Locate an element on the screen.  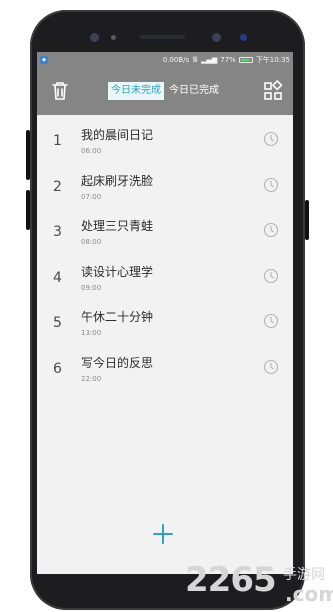
task-number: 6 is located at coordinates (57, 368).